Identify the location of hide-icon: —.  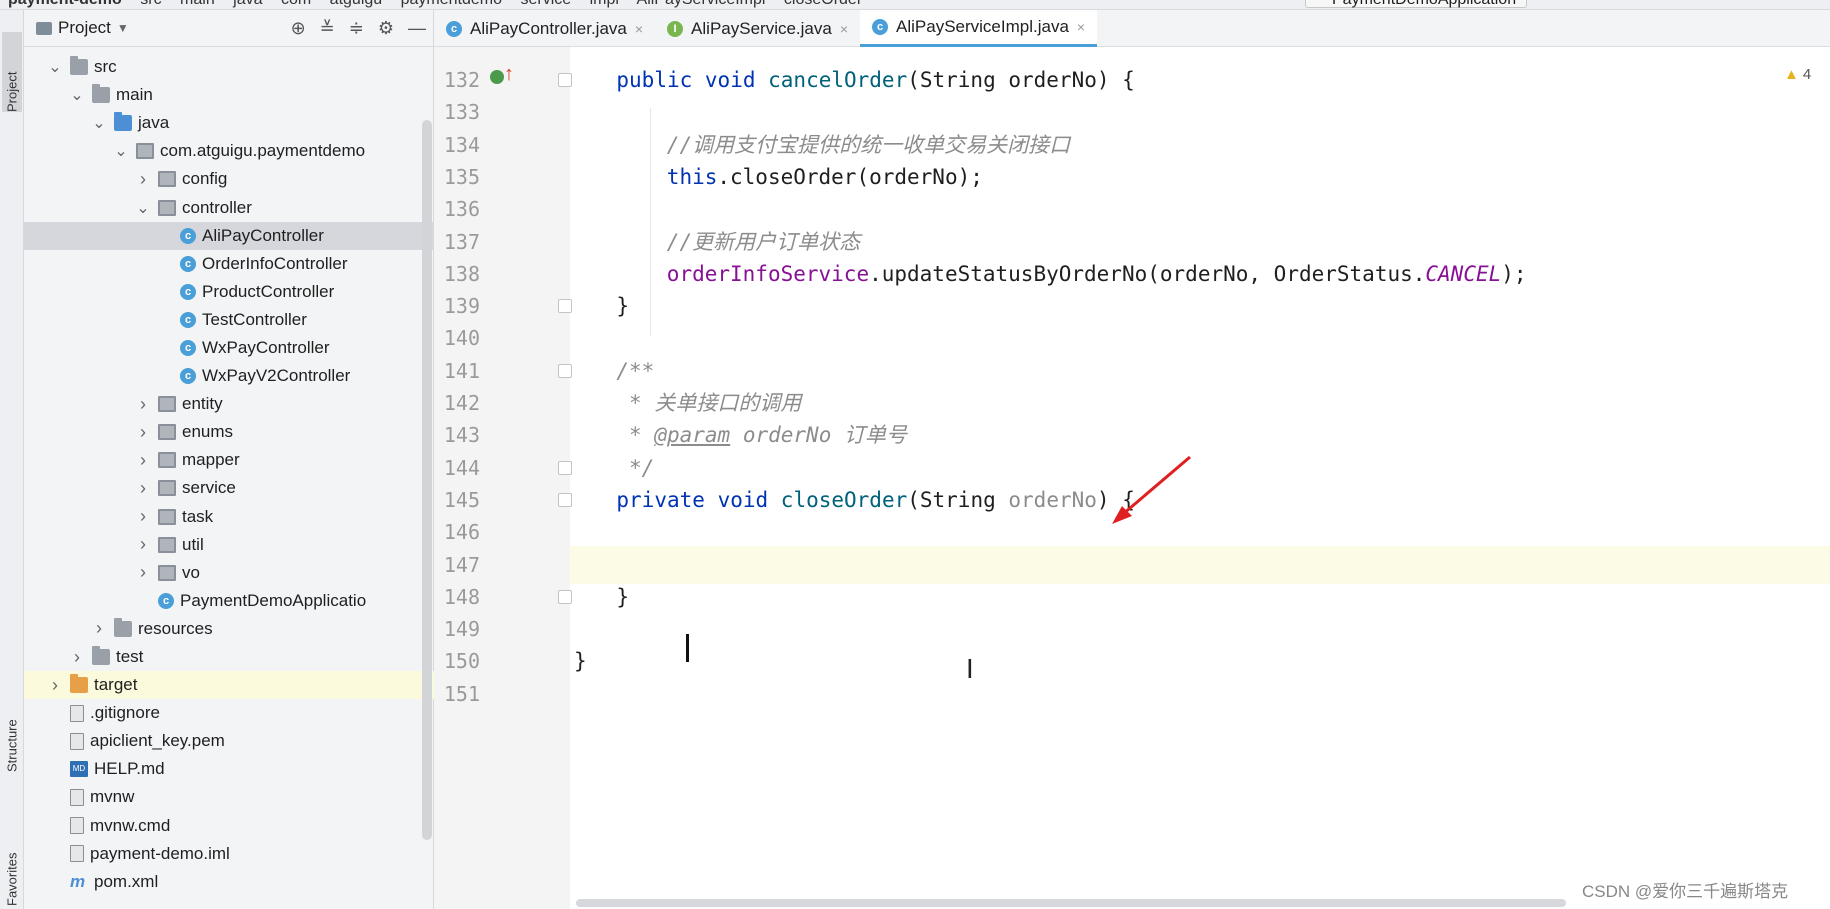
(417, 28).